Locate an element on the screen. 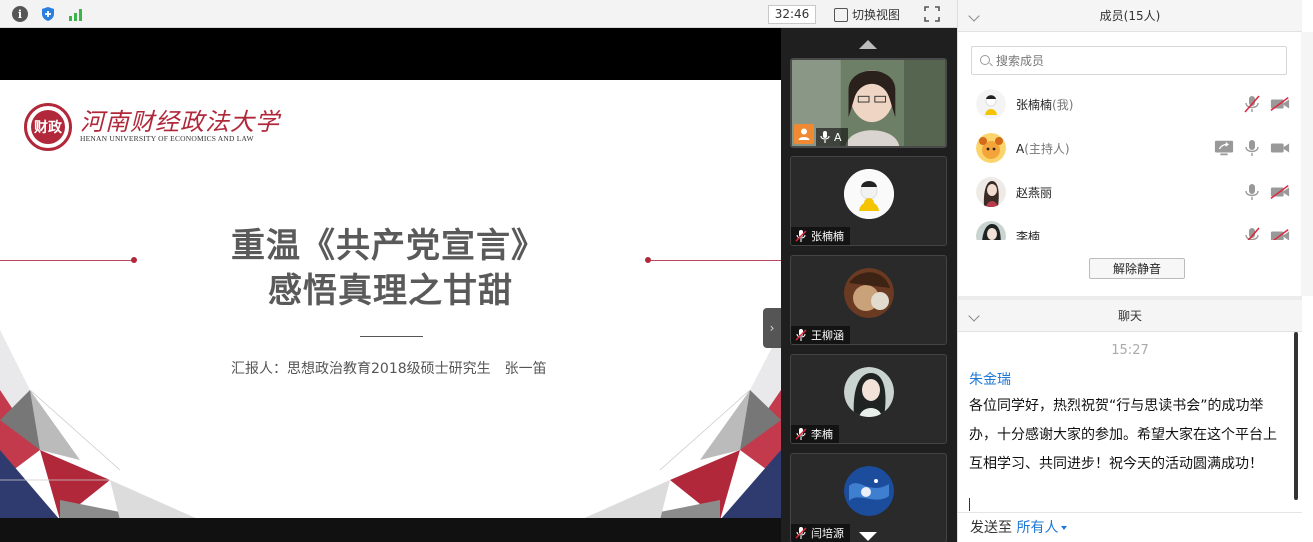 This screenshot has width=1313, height=542. members-title: 成员(15人) is located at coordinates (1130, 16).